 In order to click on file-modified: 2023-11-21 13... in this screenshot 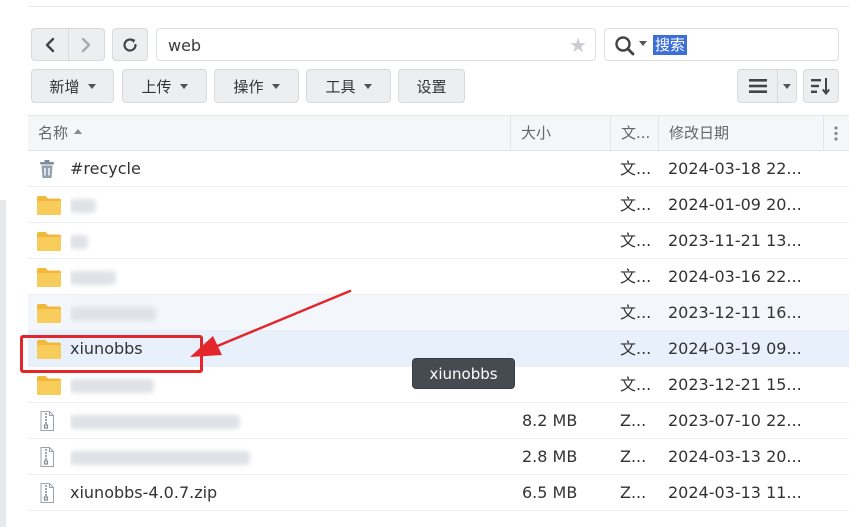, I will do `click(735, 240)`.